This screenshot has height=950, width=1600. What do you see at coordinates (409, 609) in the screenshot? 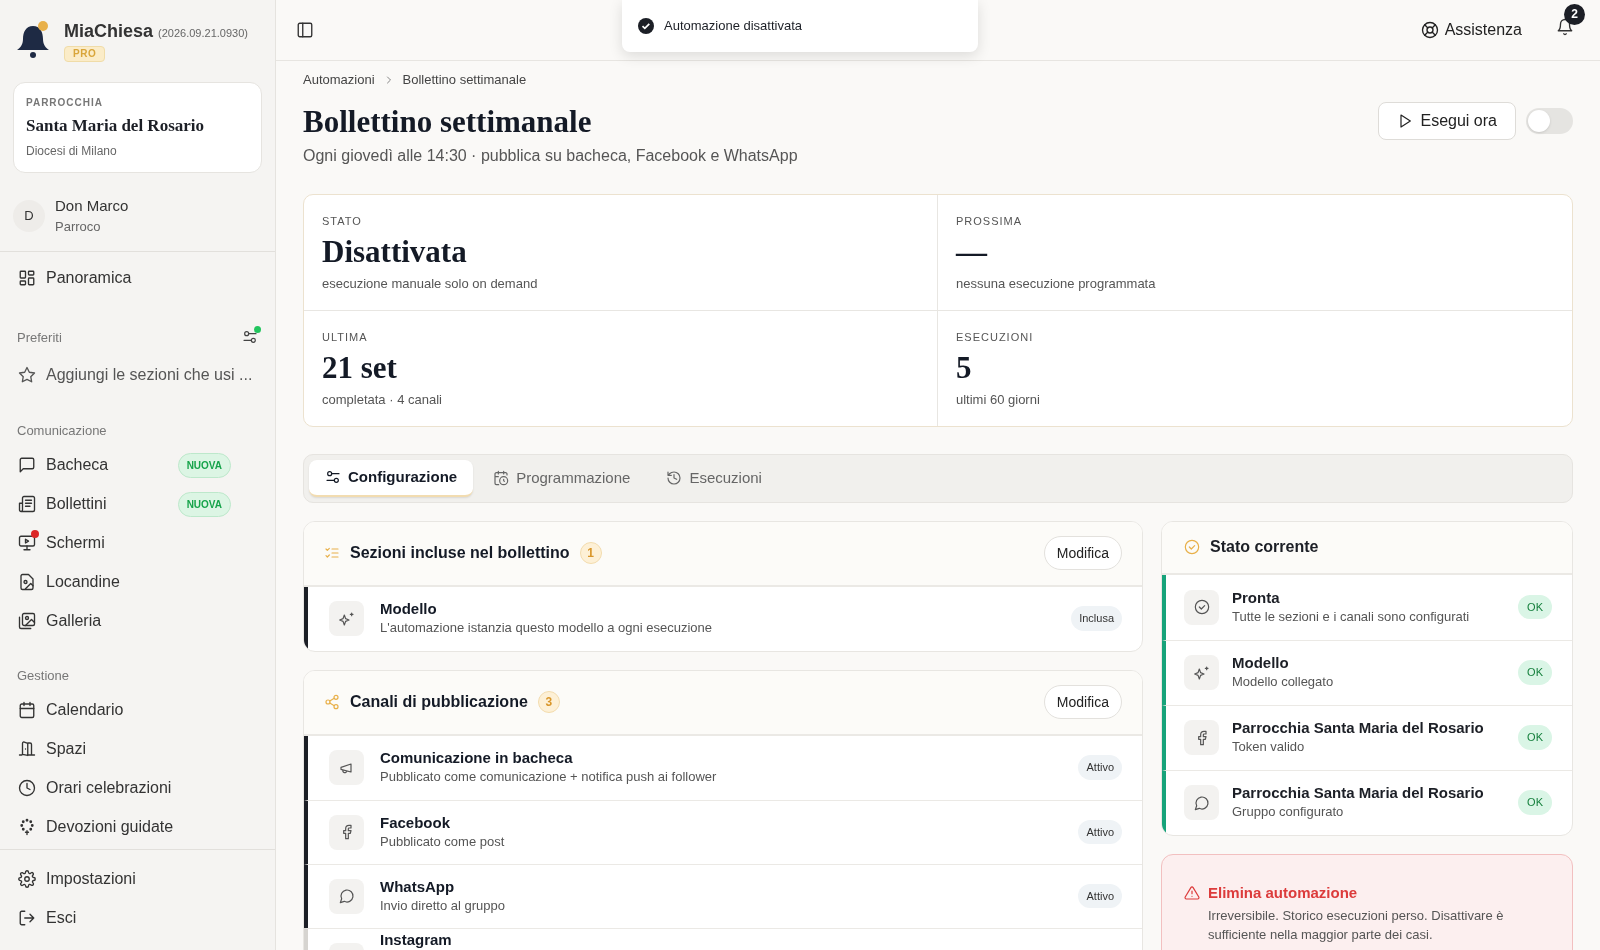
I see `row-title: Modello` at bounding box center [409, 609].